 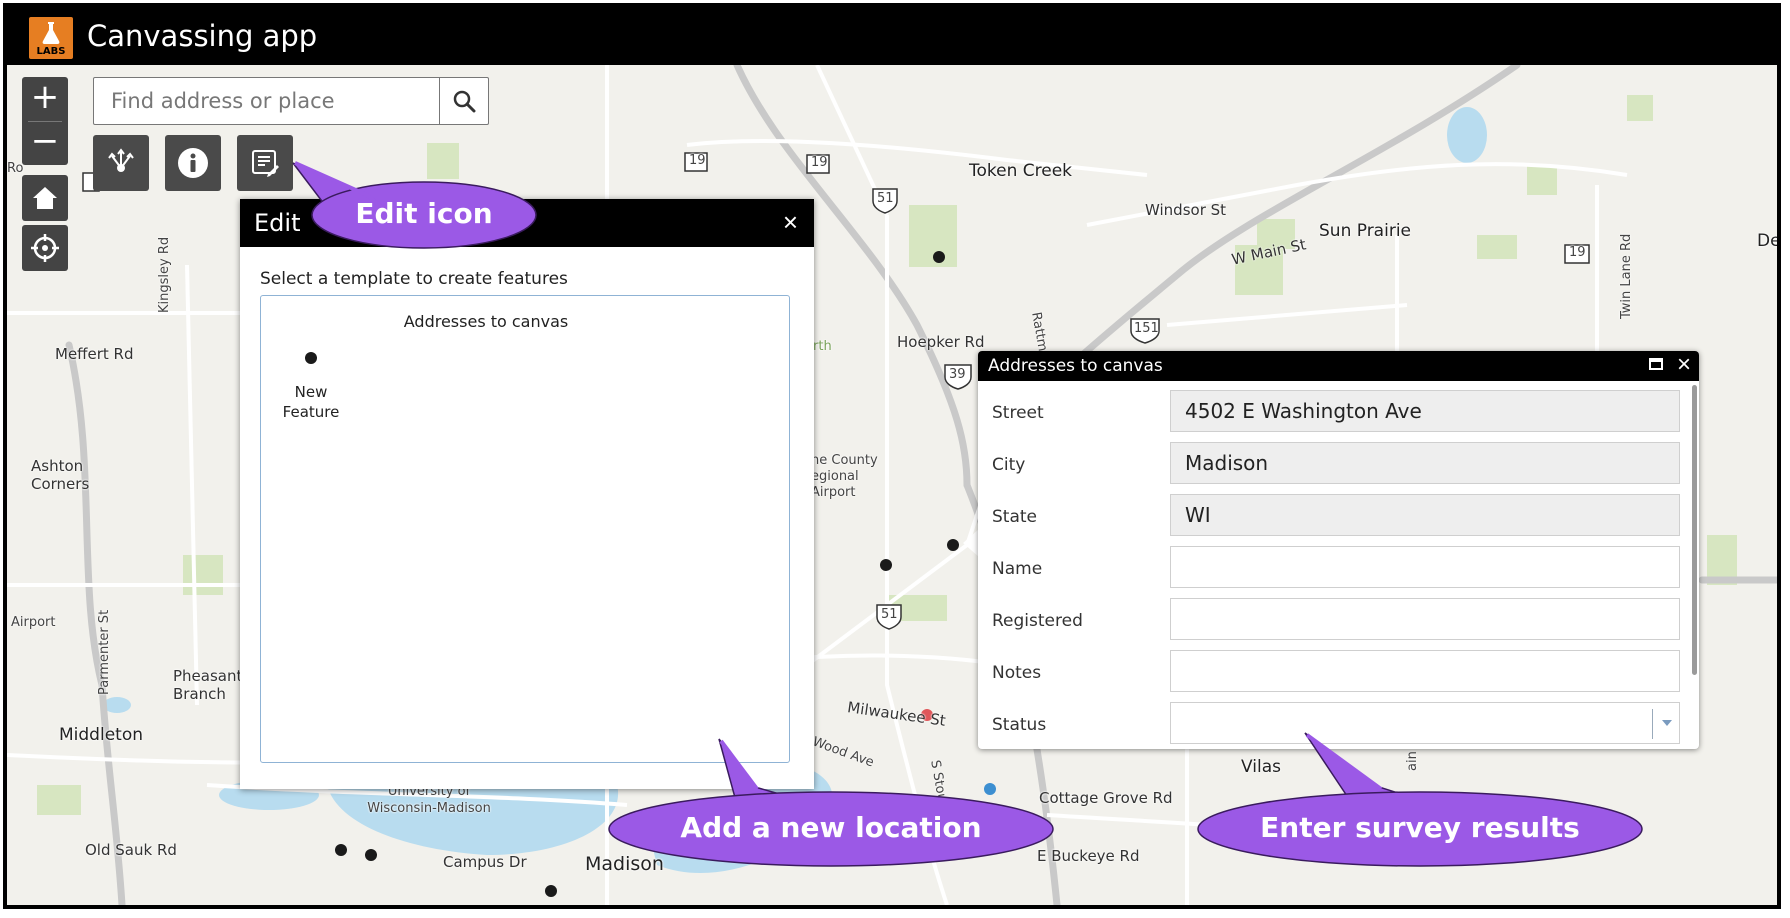 What do you see at coordinates (131, 850) in the screenshot?
I see `map-label-old-sauk-rd: Old Sauk Rd` at bounding box center [131, 850].